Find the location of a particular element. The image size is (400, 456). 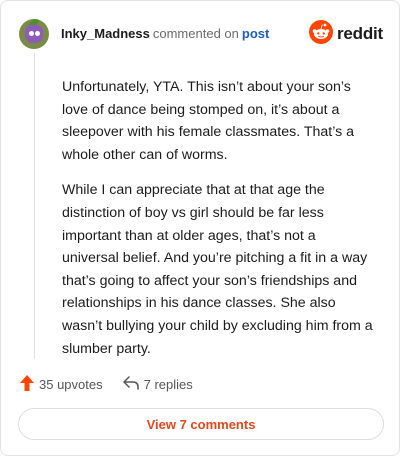

reddit-logo-icon is located at coordinates (320, 34).